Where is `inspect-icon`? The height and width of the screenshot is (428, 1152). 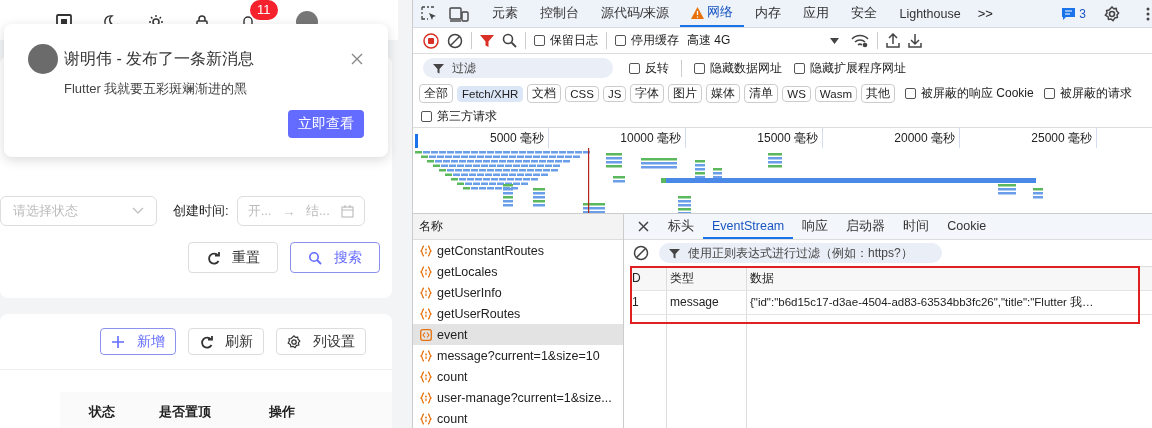 inspect-icon is located at coordinates (429, 13).